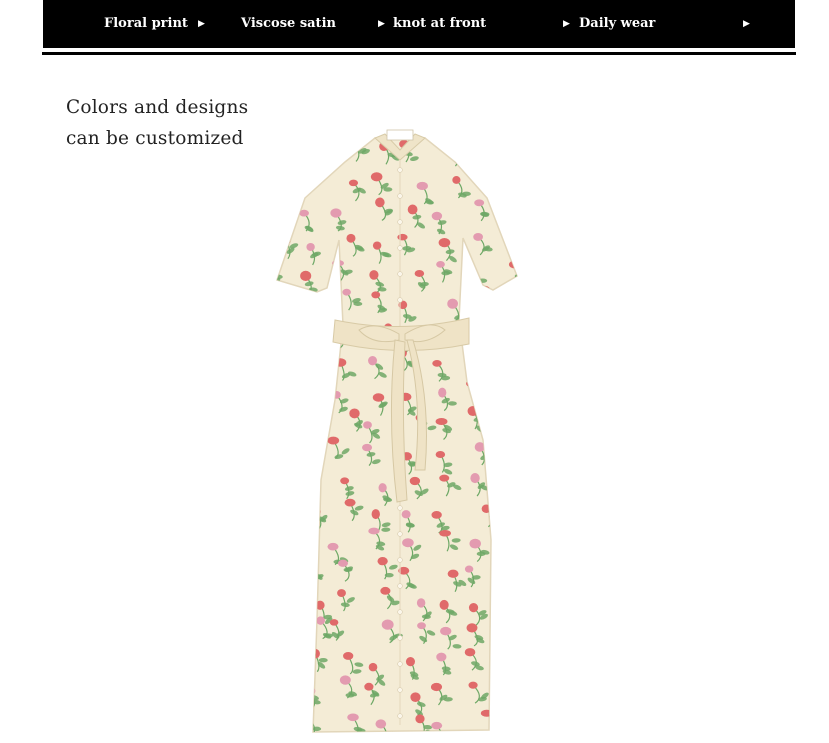 Image resolution: width=829 pixels, height=743 pixels. Describe the element at coordinates (146, 23) in the screenshot. I see `feature-floral-print: Floral print` at that location.